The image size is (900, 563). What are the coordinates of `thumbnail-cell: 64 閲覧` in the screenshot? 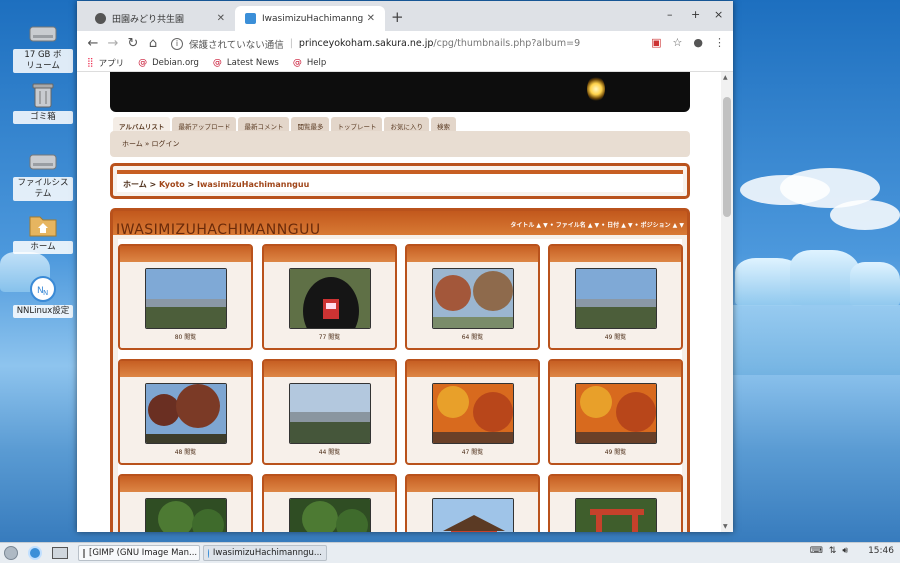 It's located at (472, 297).